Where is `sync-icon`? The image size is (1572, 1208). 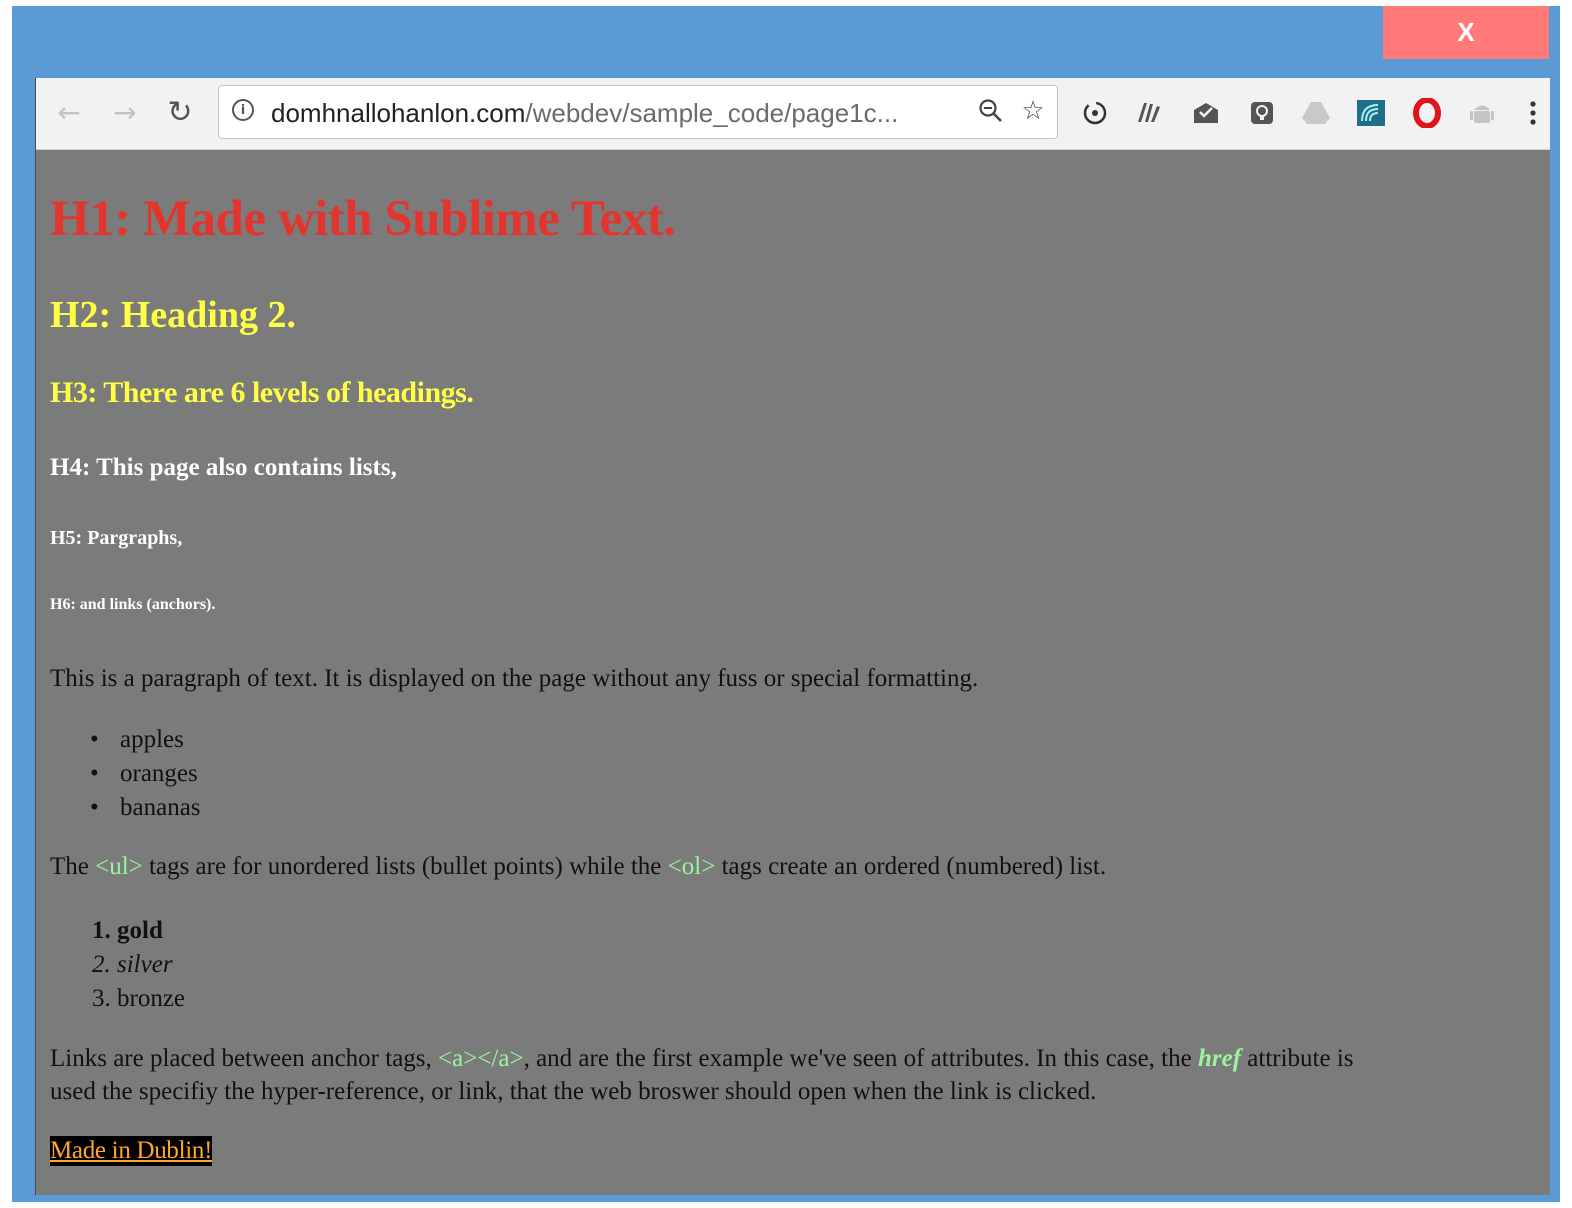 sync-icon is located at coordinates (1095, 113).